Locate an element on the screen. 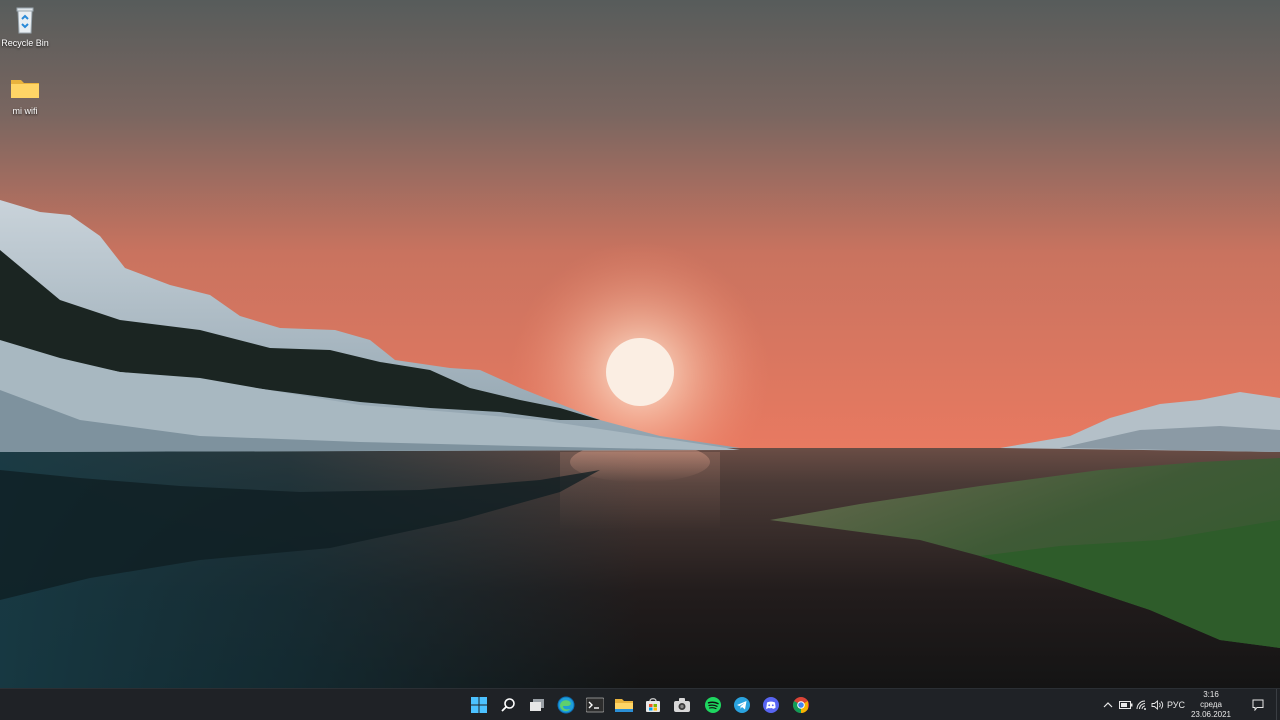 The image size is (1280, 720). discord-icon is located at coordinates (771, 705).